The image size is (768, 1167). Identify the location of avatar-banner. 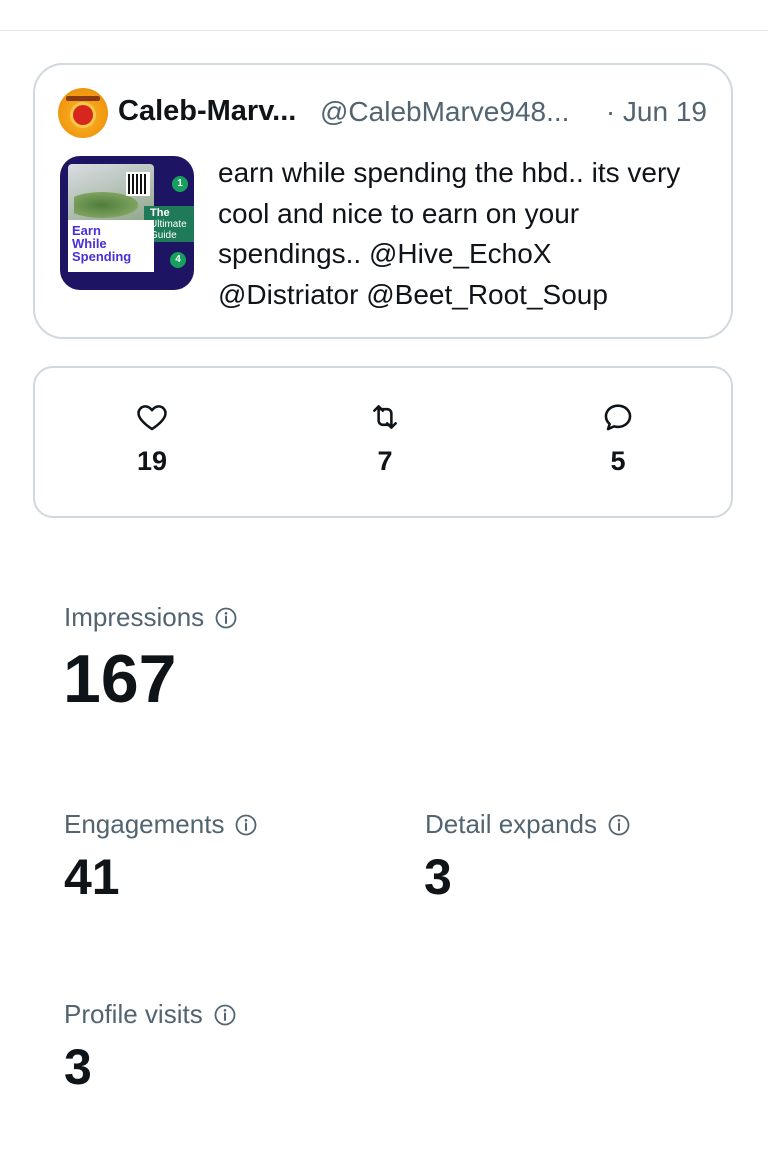
(83, 98).